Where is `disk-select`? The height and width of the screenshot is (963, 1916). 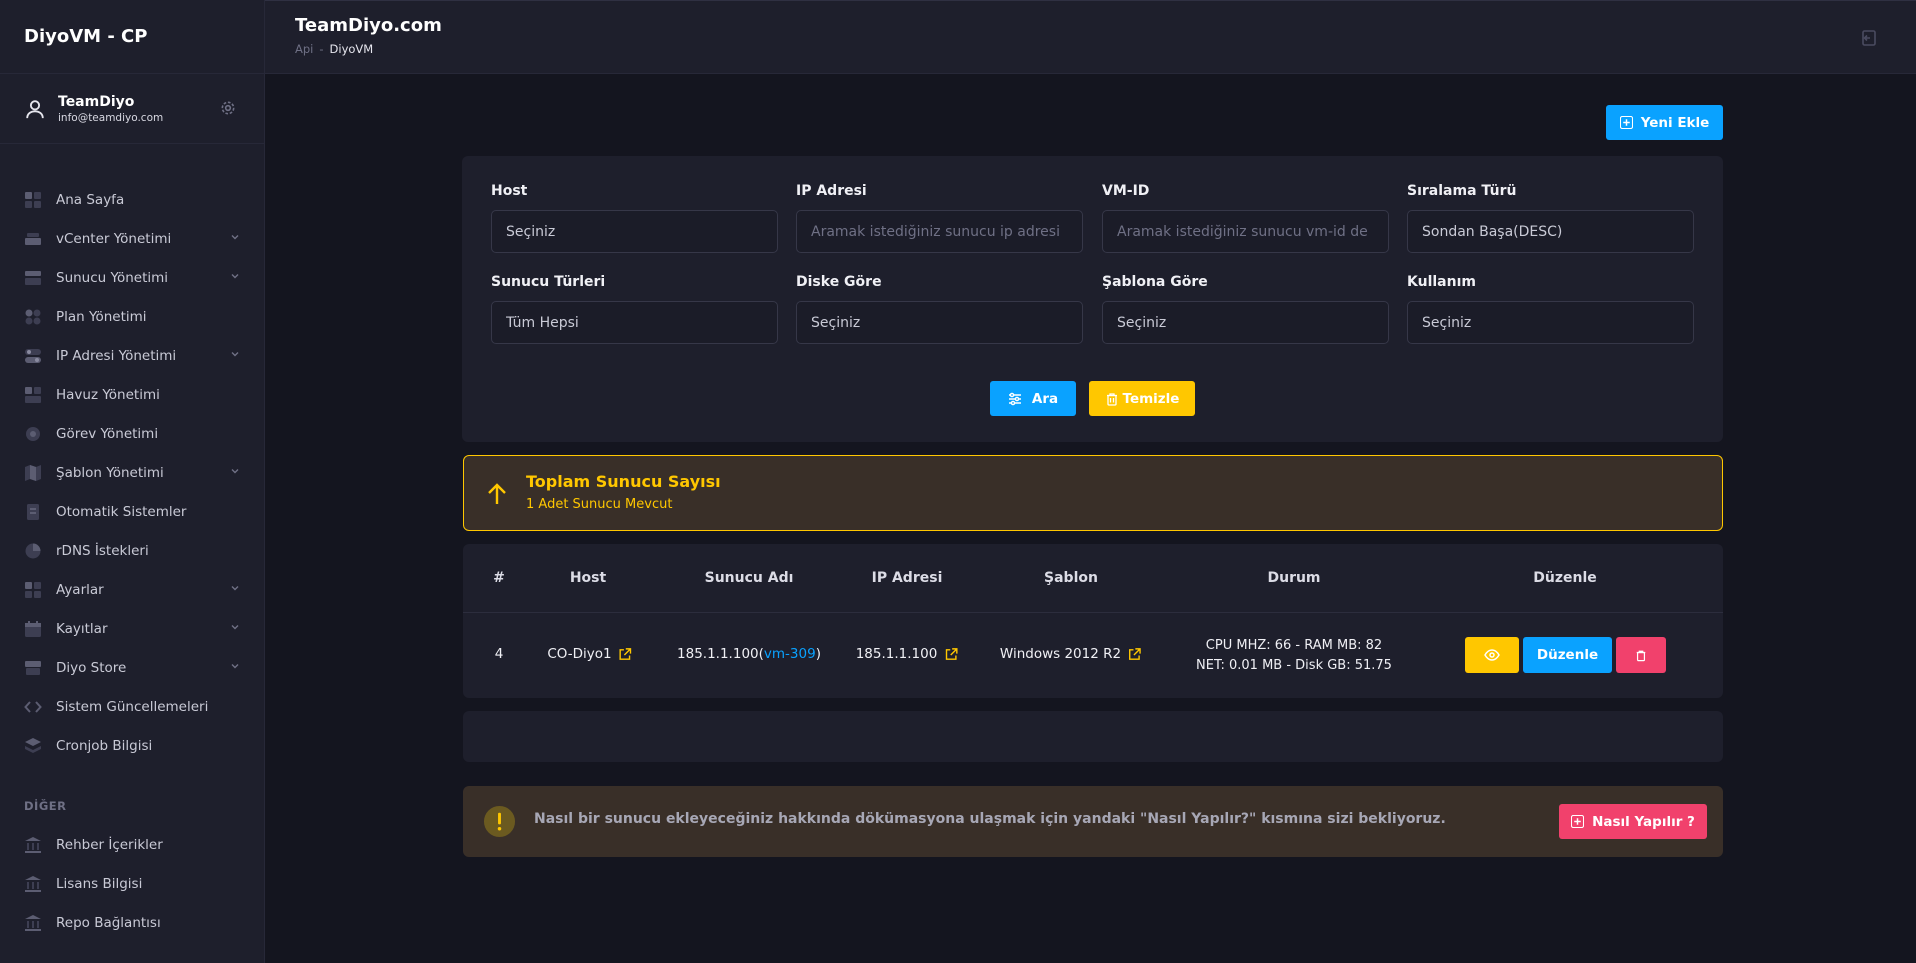 disk-select is located at coordinates (939, 322).